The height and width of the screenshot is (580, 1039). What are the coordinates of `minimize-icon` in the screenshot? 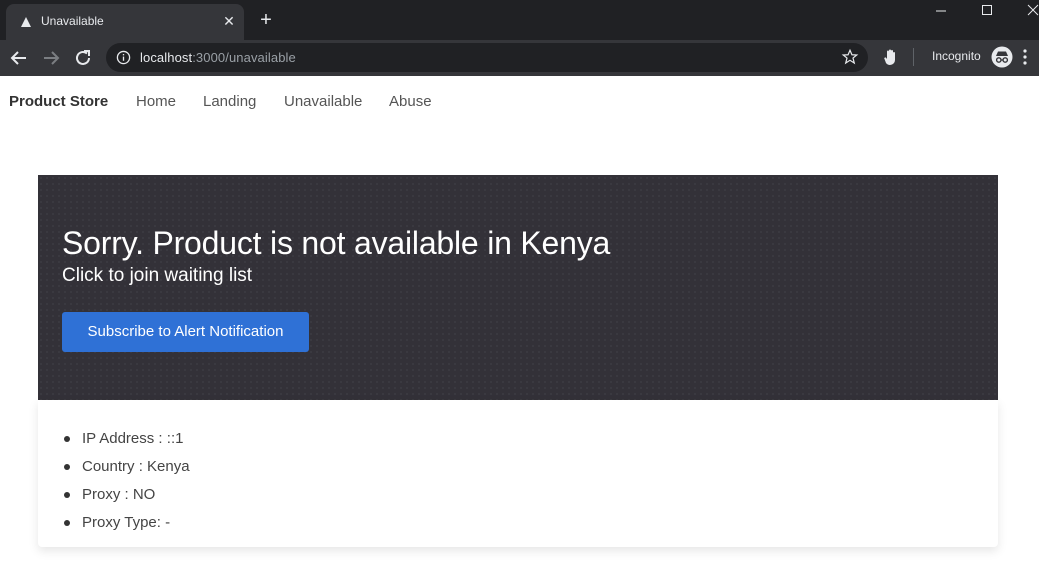 It's located at (941, 11).